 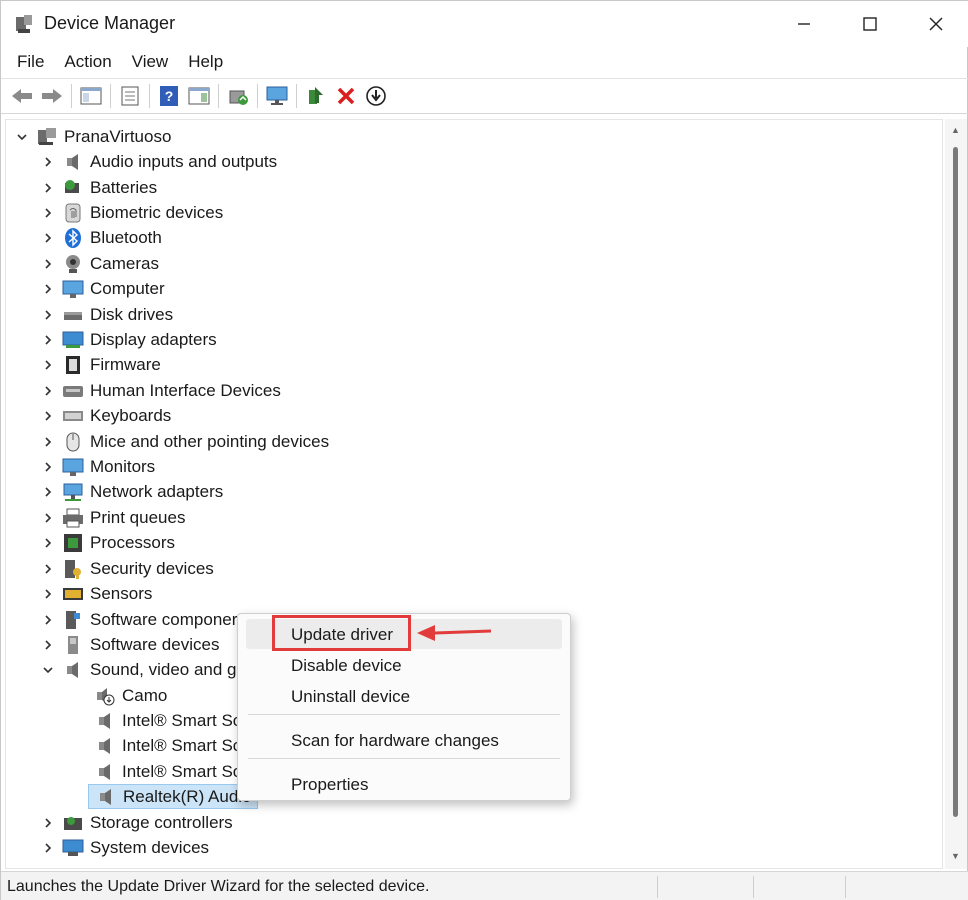 I want to click on tree-item-software-components: Software componer, so click(x=138, y=619).